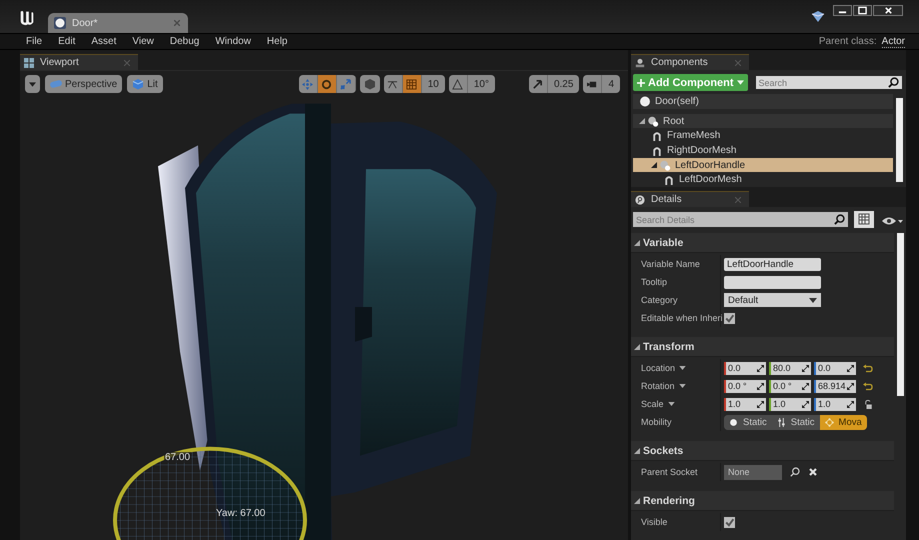 The height and width of the screenshot is (540, 919). Describe the element at coordinates (83, 84) in the screenshot. I see `perspective-button: Perspective` at that location.